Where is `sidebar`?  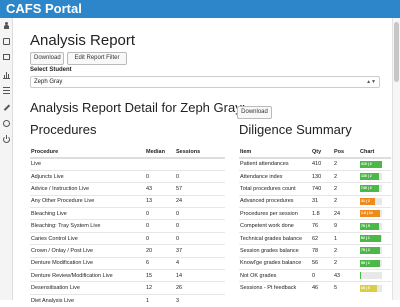 sidebar is located at coordinates (6, 159).